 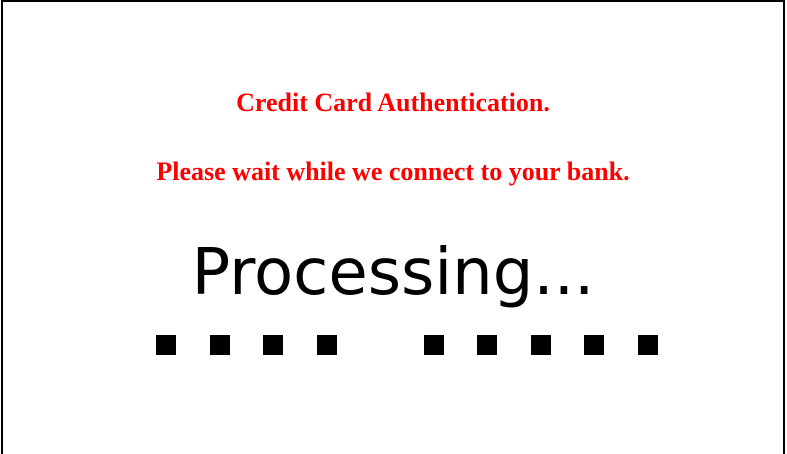 What do you see at coordinates (411, 345) in the screenshot?
I see `progress-indicator` at bounding box center [411, 345].